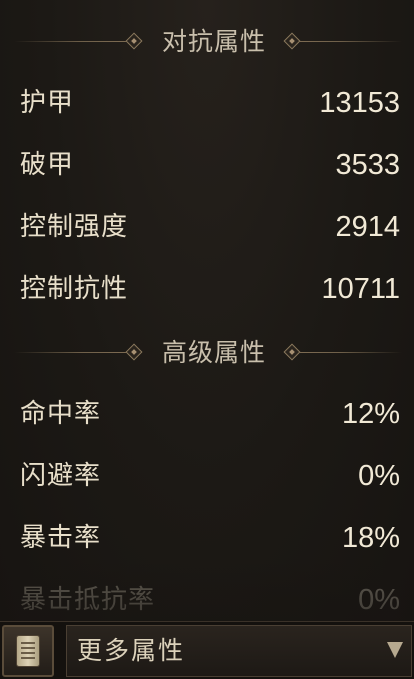 The height and width of the screenshot is (679, 414). I want to click on stat-label: 控制抗性, so click(74, 289).